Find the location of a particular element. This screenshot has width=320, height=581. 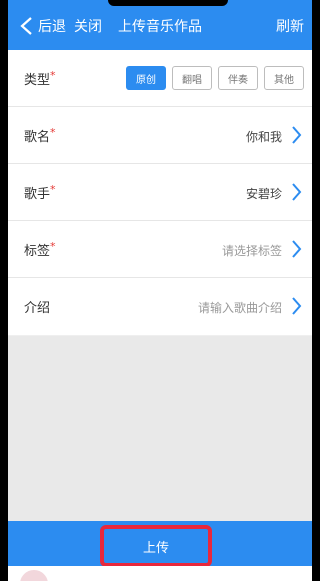

tags-row: 标签* 请选择标签 is located at coordinates (160, 249).